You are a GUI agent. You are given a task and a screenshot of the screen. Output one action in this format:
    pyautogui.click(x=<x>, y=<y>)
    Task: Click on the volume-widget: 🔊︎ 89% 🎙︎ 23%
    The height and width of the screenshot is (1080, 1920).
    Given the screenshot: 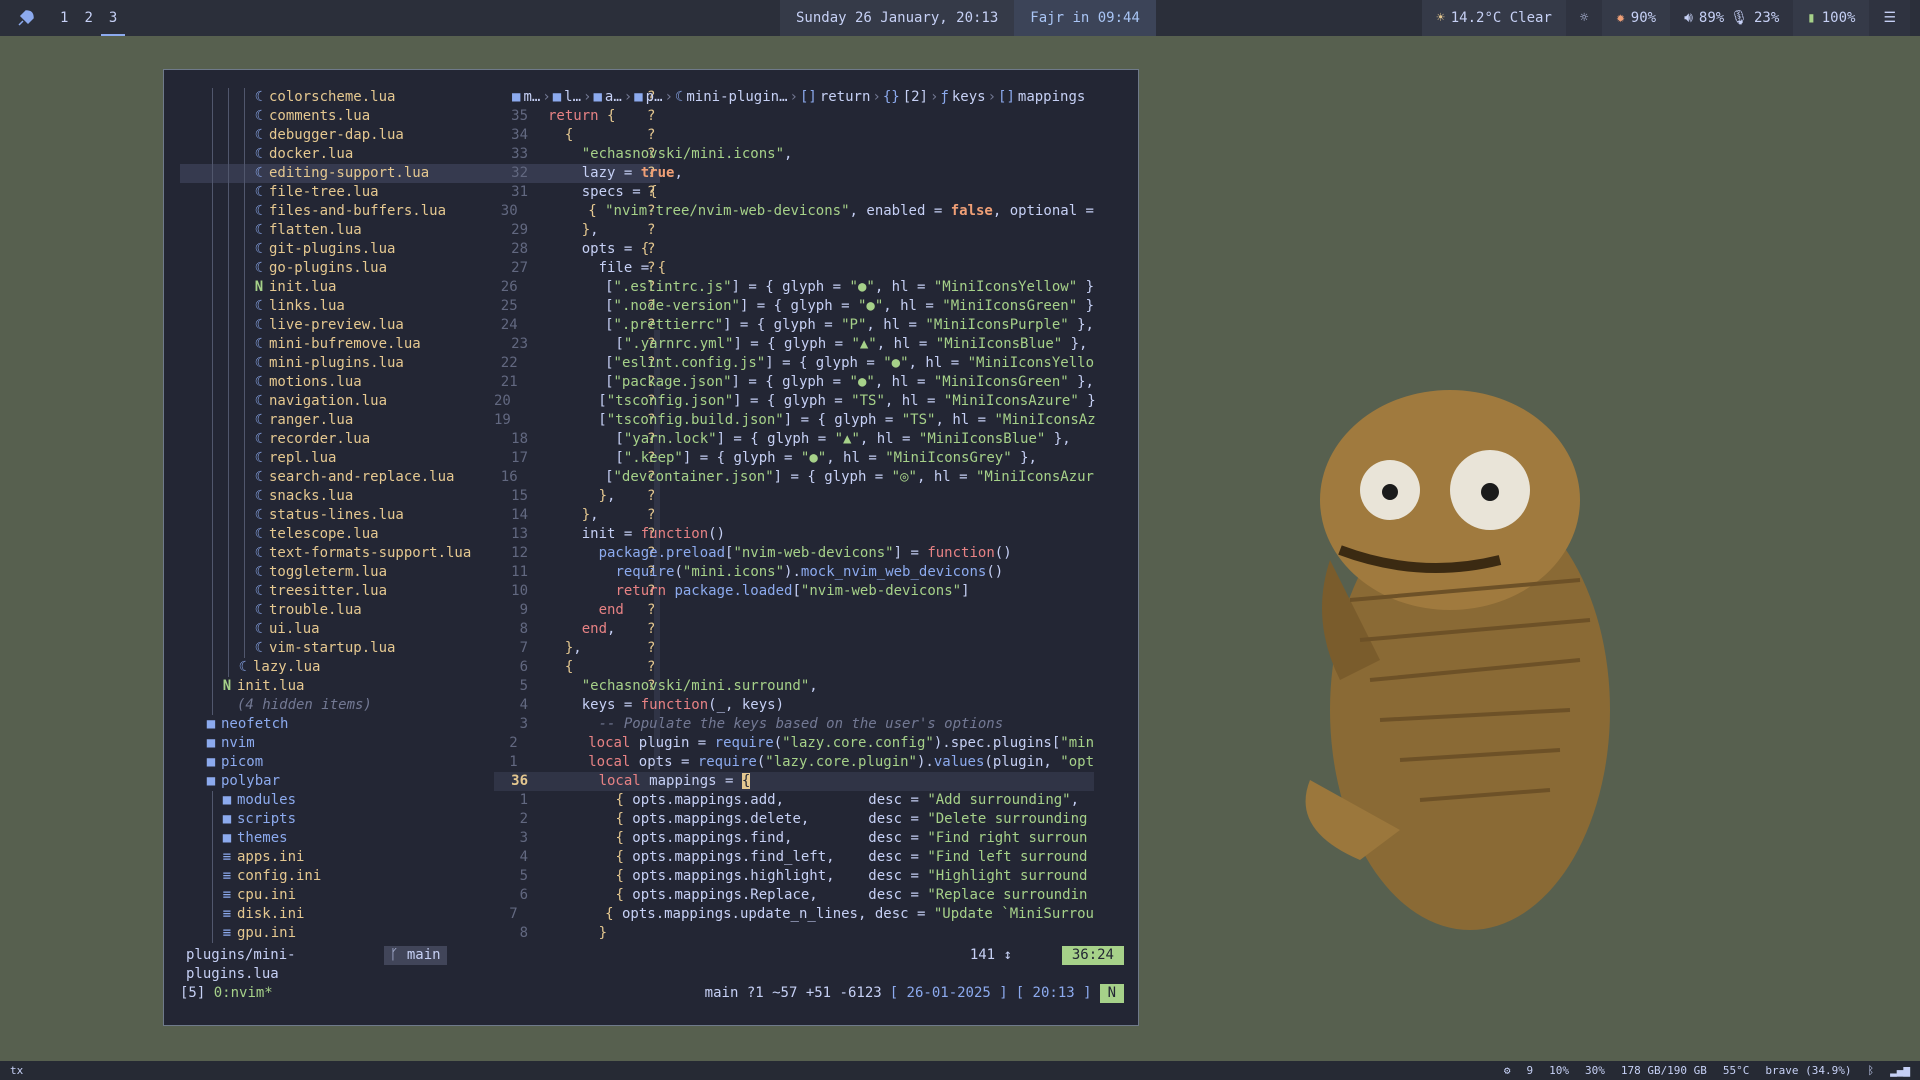 What is the action you would take?
    pyautogui.click(x=1732, y=18)
    